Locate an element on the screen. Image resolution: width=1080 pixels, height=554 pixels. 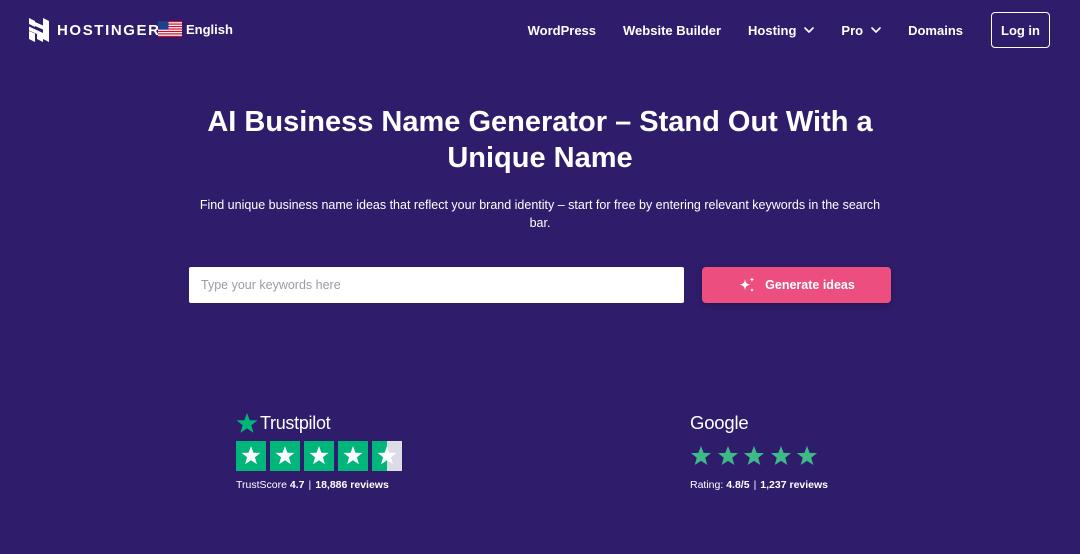
nav-pro: Pro is located at coordinates (861, 30).